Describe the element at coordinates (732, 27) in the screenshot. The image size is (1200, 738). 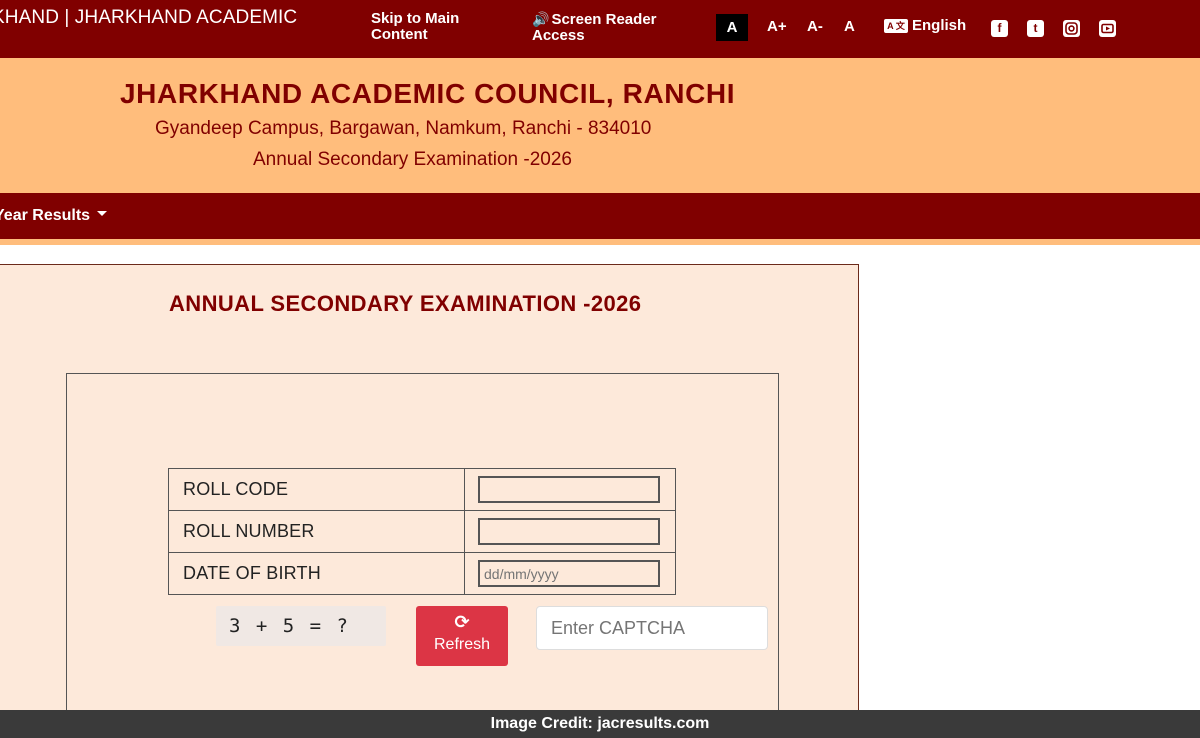
I see `font-default-button: A` at that location.